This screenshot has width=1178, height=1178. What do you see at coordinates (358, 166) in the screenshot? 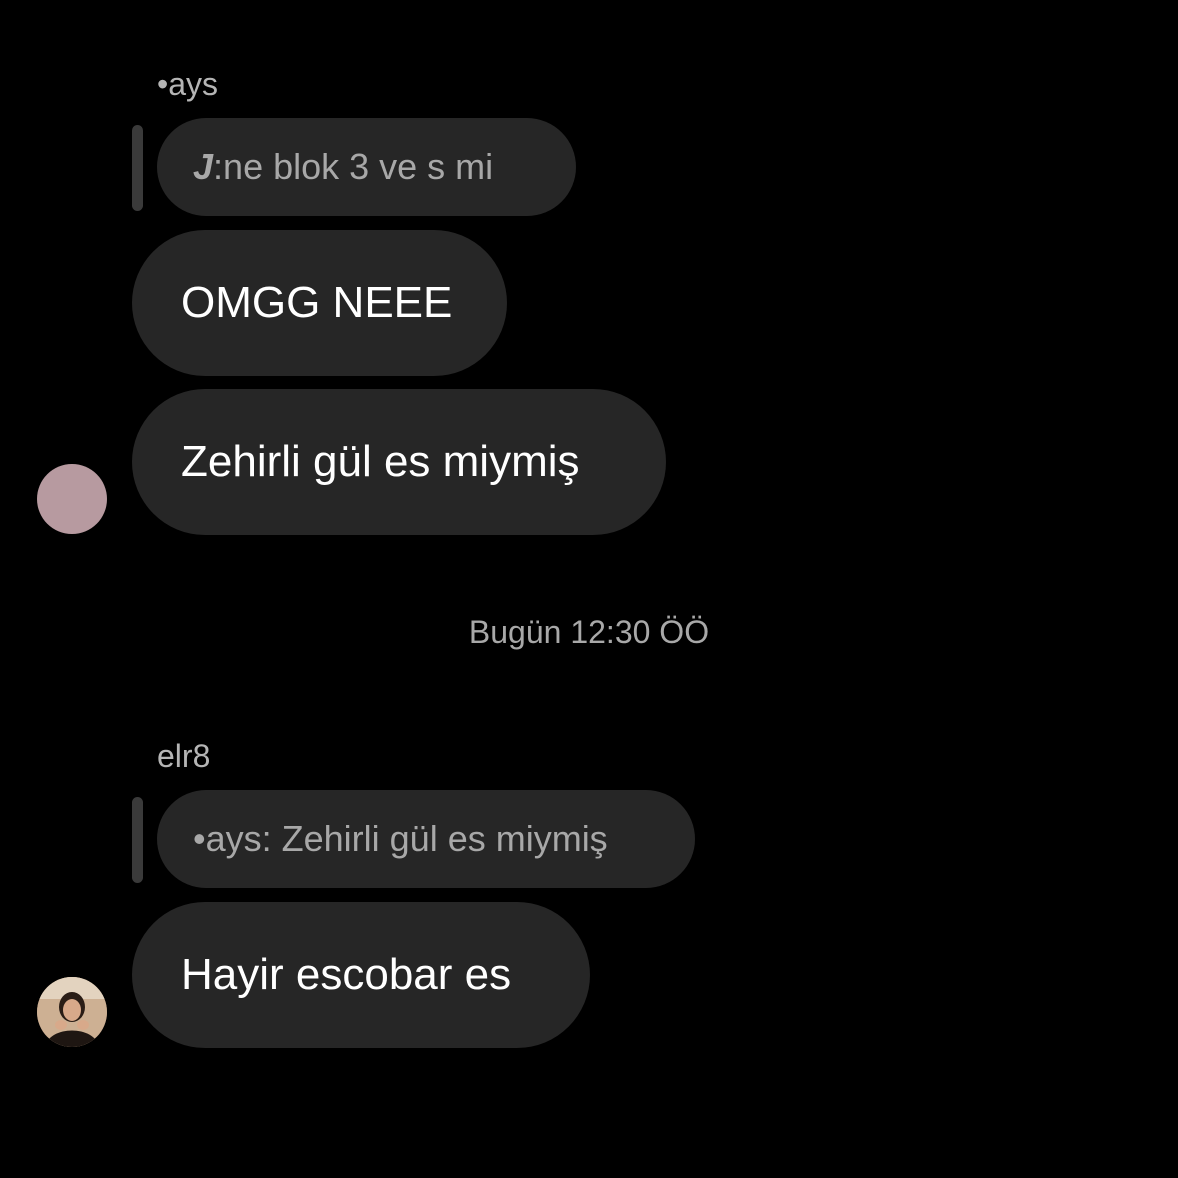
I see `reply-text: ne blok 3 ve s mi` at bounding box center [358, 166].